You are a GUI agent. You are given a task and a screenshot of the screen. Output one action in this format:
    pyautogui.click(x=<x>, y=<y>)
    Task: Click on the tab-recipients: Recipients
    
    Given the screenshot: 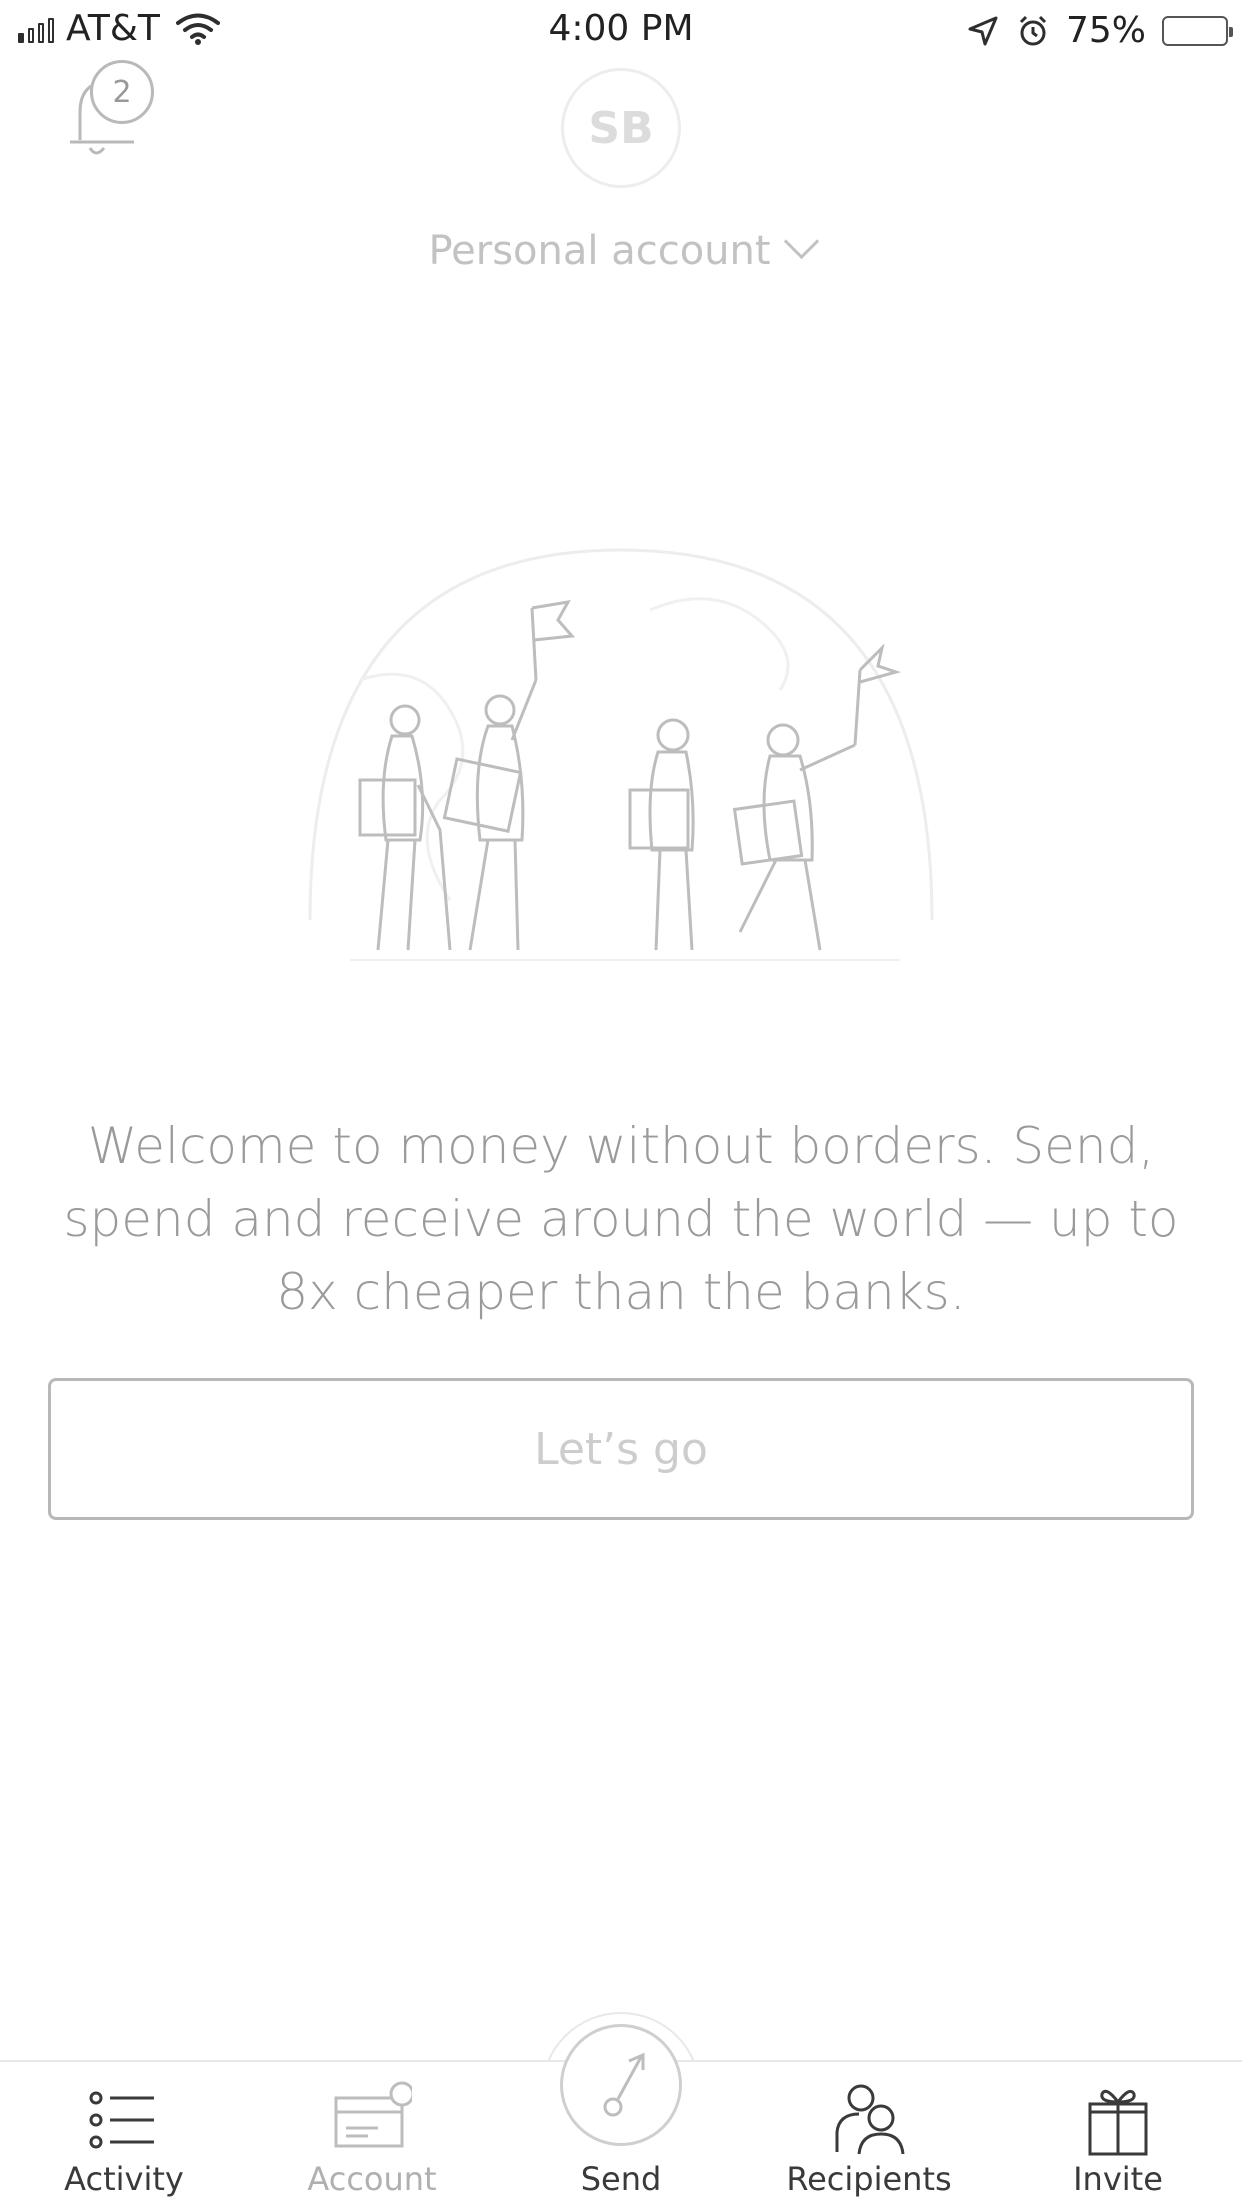 What is the action you would take?
    pyautogui.click(x=869, y=2134)
    